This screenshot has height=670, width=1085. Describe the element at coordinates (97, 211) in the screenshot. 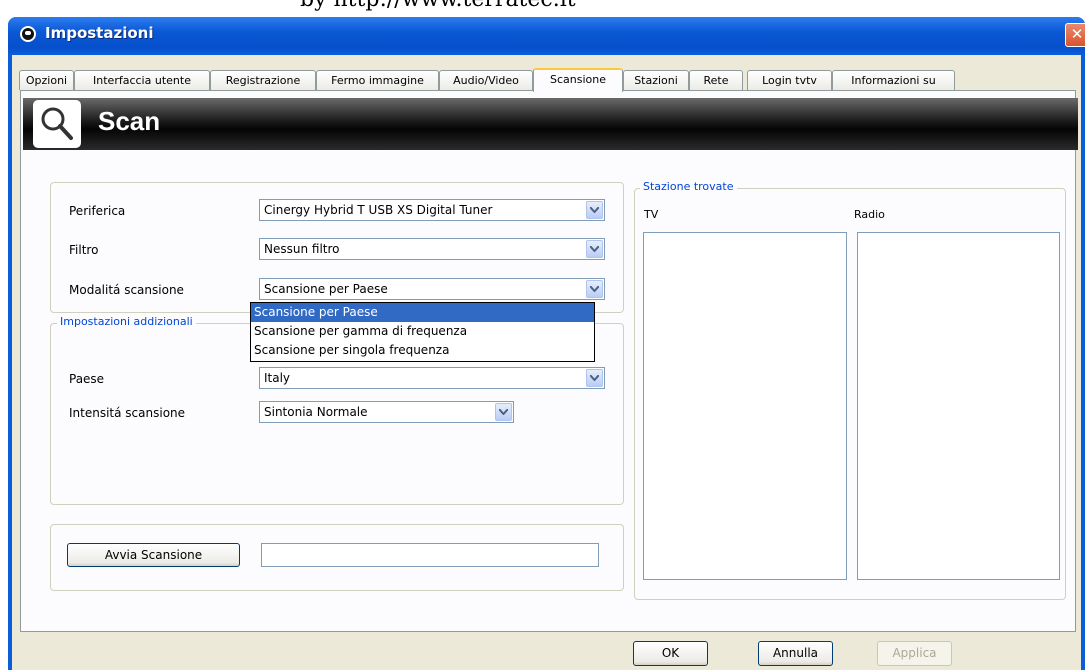

I see `periferica-label: Periferica` at that location.